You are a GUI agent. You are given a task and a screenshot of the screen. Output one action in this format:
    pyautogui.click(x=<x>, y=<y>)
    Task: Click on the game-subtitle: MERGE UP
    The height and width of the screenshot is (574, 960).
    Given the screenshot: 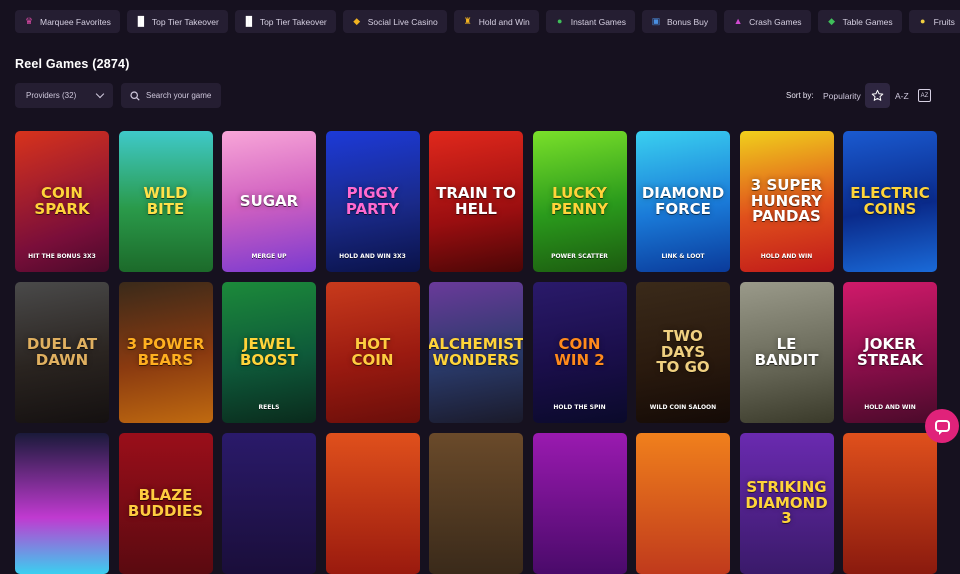 What is the action you would take?
    pyautogui.click(x=269, y=256)
    